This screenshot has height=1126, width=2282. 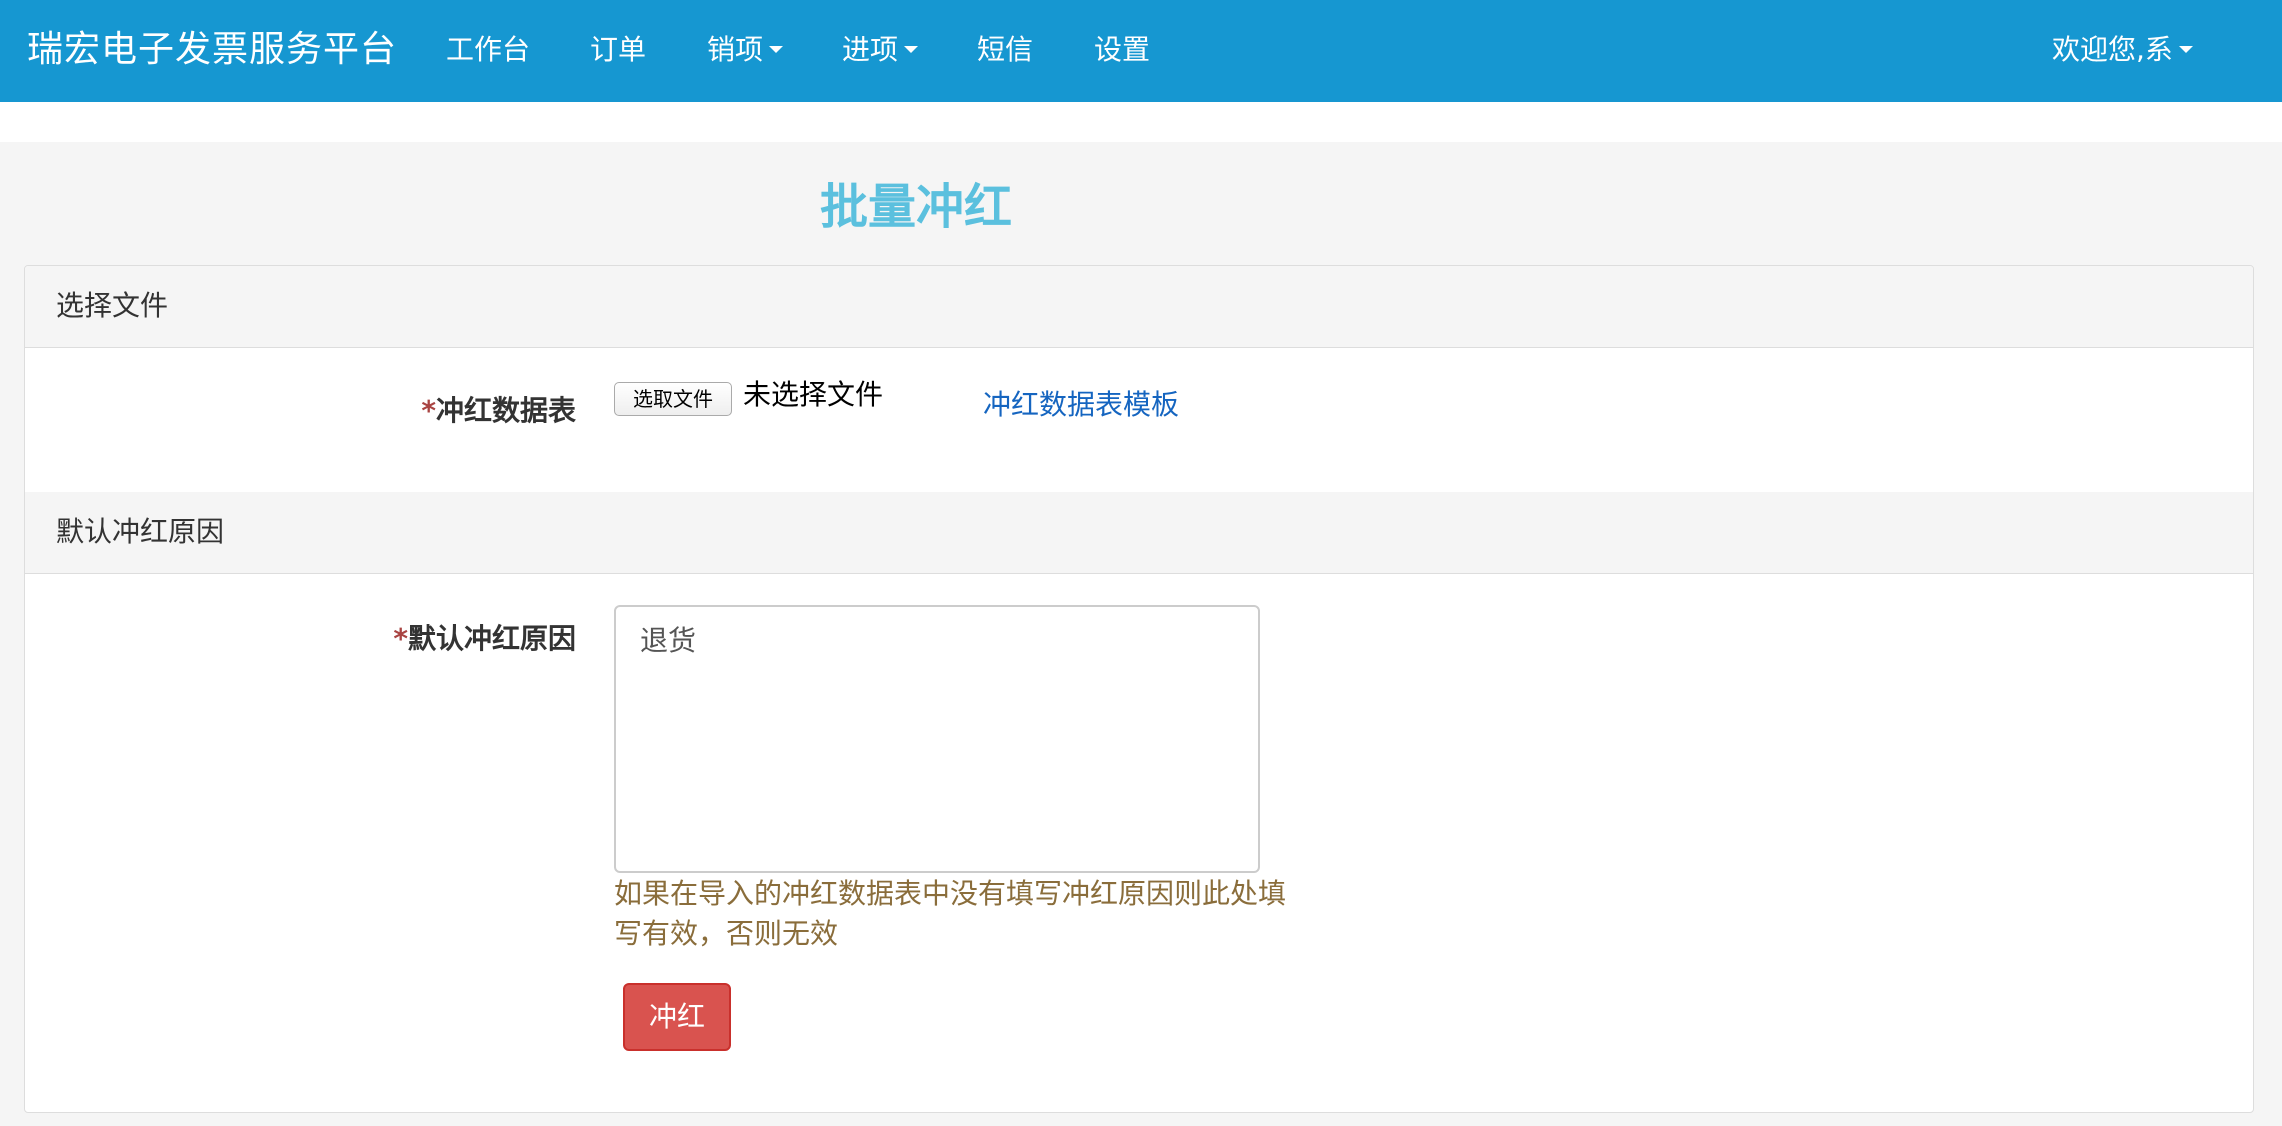 What do you see at coordinates (813, 394) in the screenshot?
I see `file-status-text: 未选择文件` at bounding box center [813, 394].